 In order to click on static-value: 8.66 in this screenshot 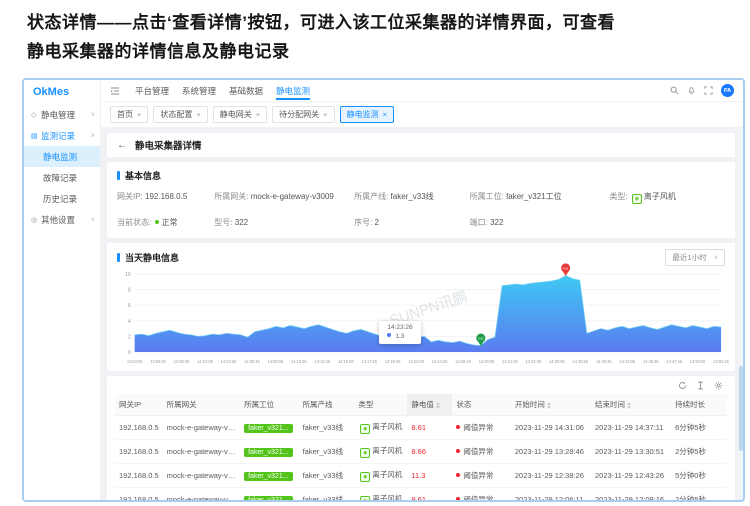, I will do `click(419, 451)`.